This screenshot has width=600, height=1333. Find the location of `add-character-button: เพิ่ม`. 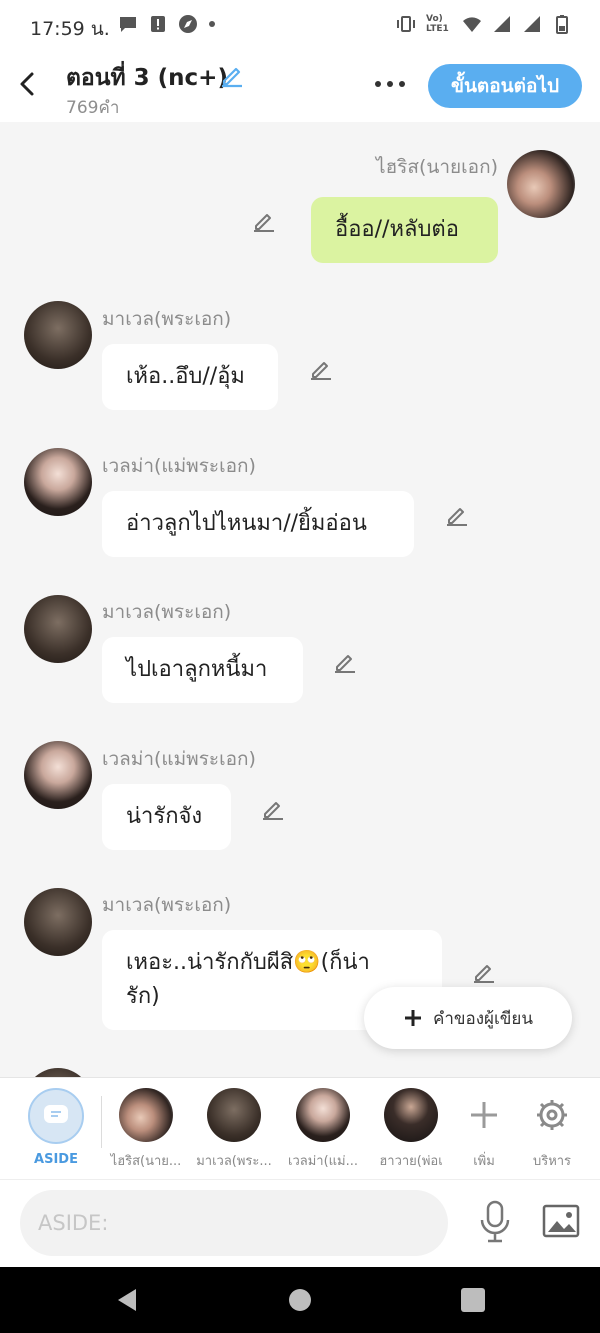

add-character-button: เพิ่ม is located at coordinates (484, 1128).